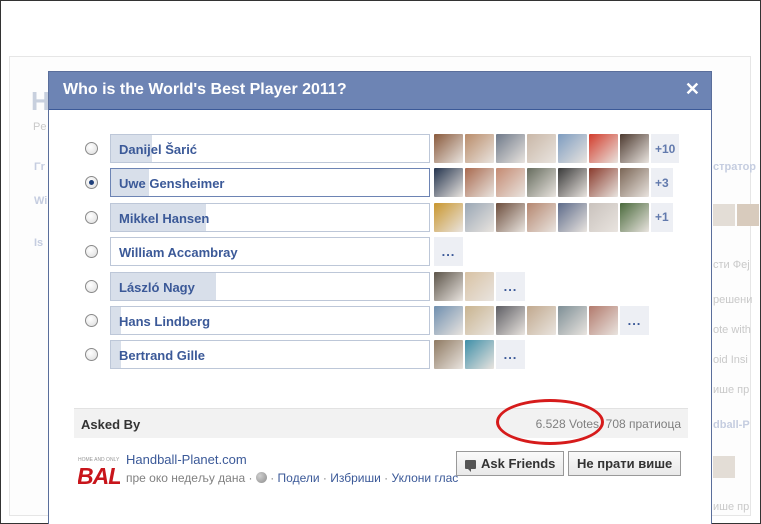 This screenshot has height=524, width=761. What do you see at coordinates (186, 459) in the screenshot?
I see `source-name-link: Handball-Planet.com` at bounding box center [186, 459].